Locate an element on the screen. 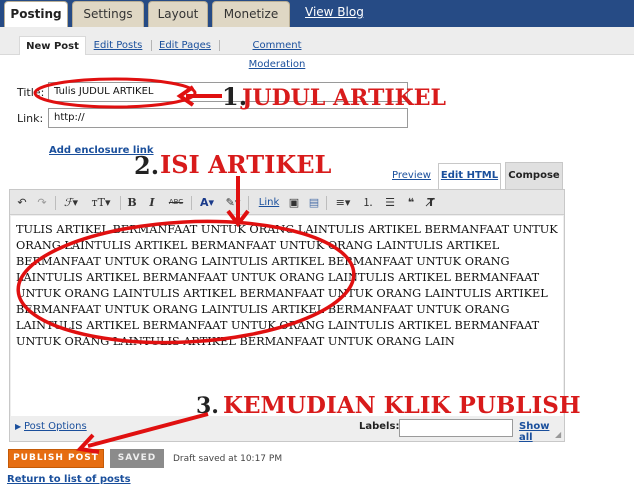  numbered-list-icon: ⒈ is located at coordinates (368, 202).